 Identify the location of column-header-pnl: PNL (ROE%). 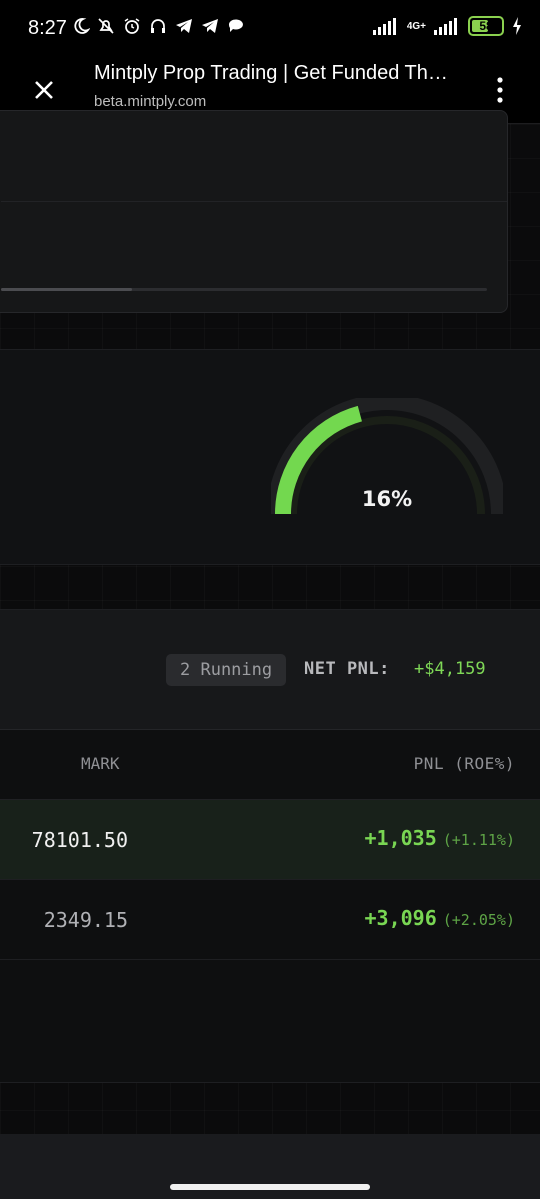
(464, 763).